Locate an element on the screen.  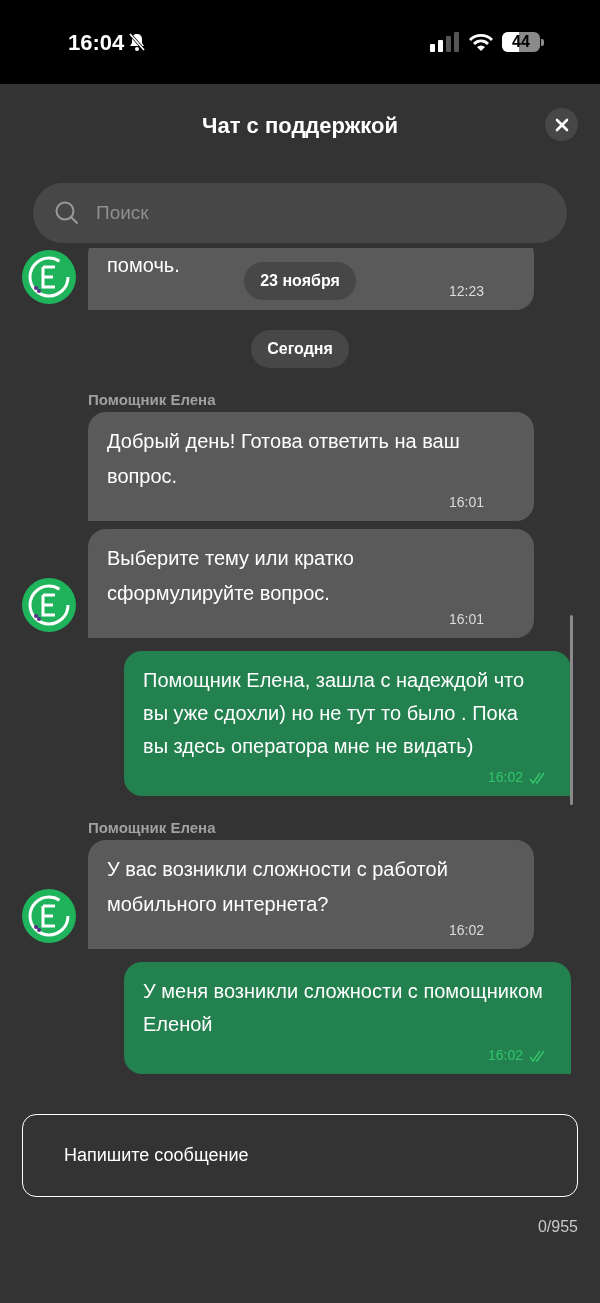
chat-title: Чат с поддержкой is located at coordinates (300, 125).